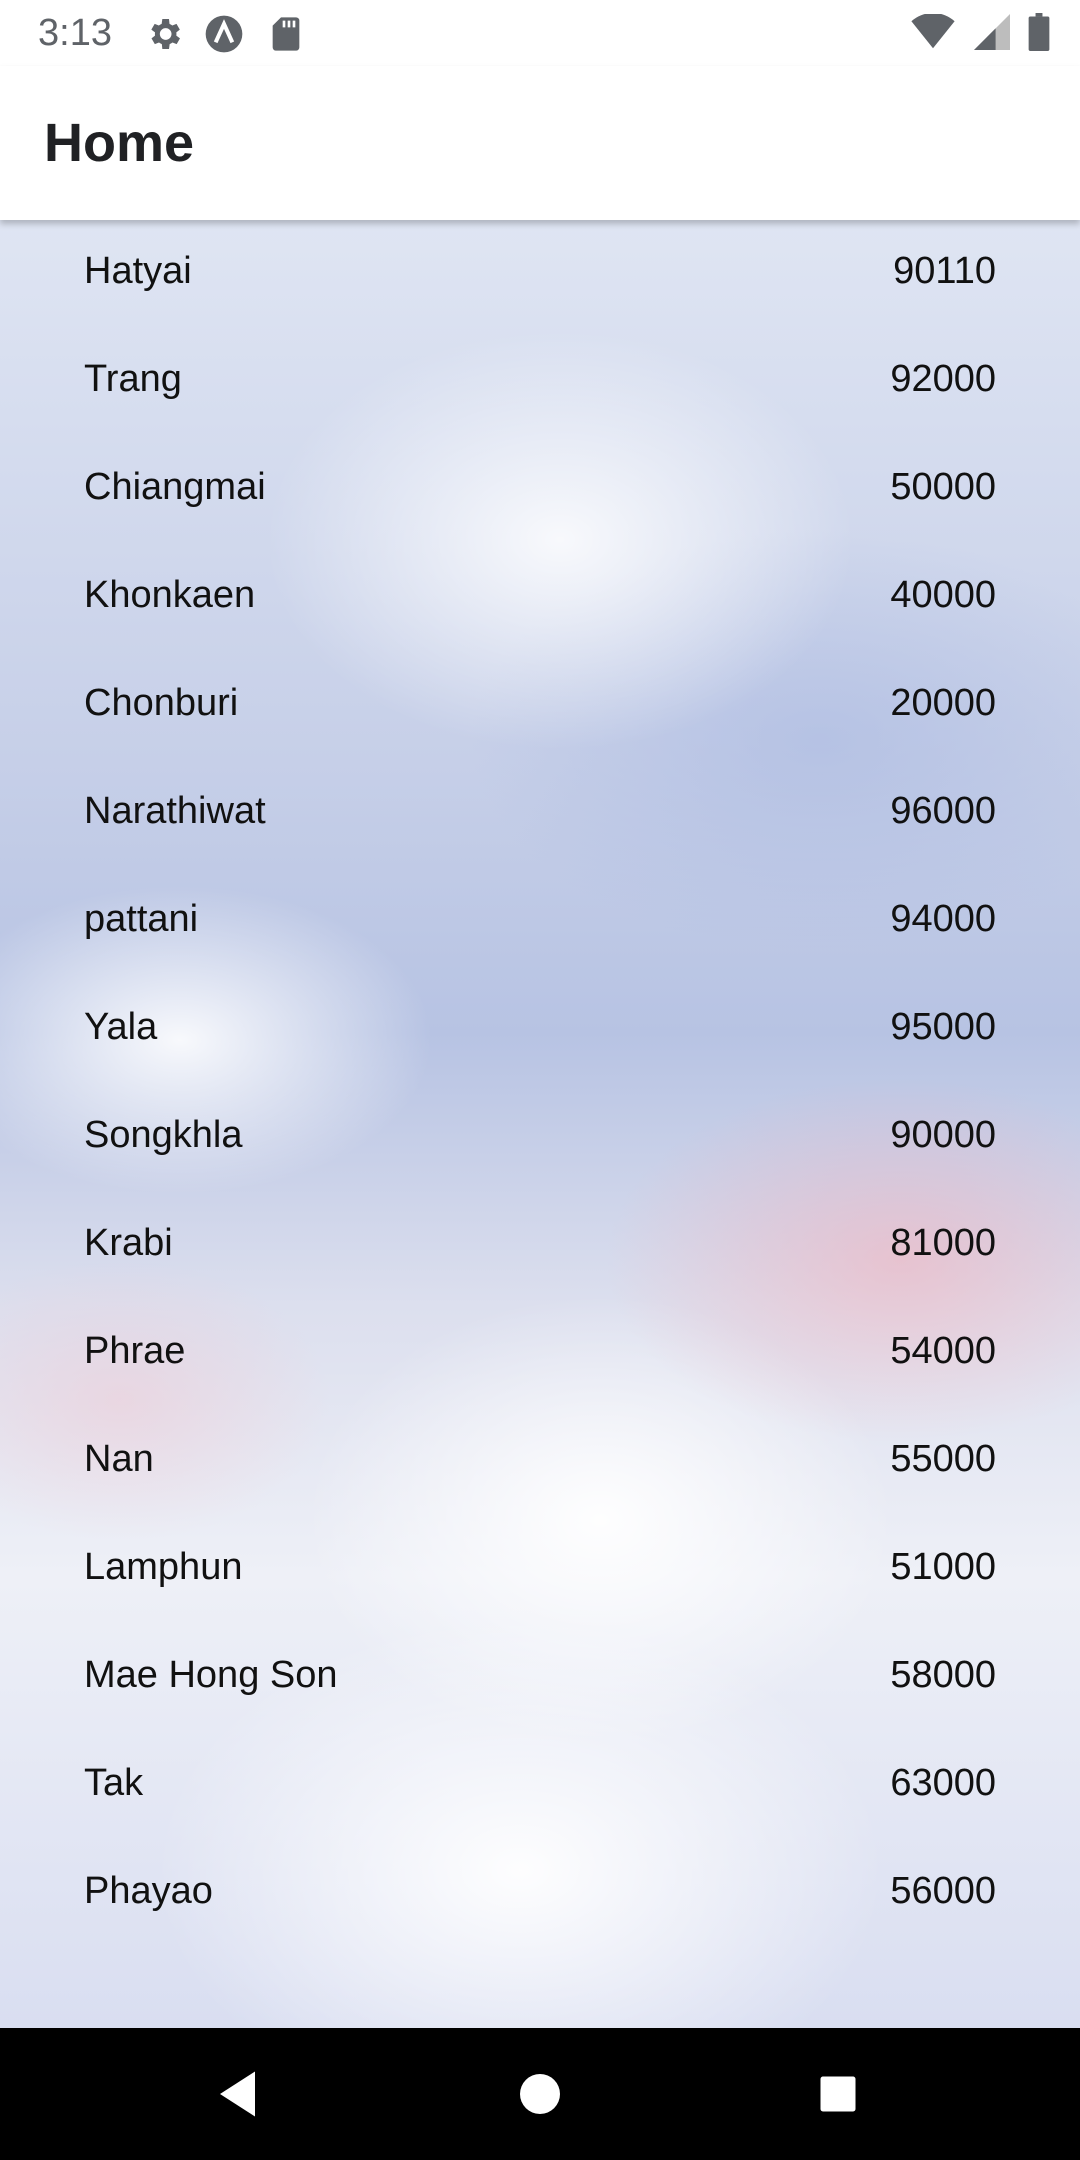  What do you see at coordinates (540, 598) in the screenshot?
I see `list-item: Khonkaen 40000` at bounding box center [540, 598].